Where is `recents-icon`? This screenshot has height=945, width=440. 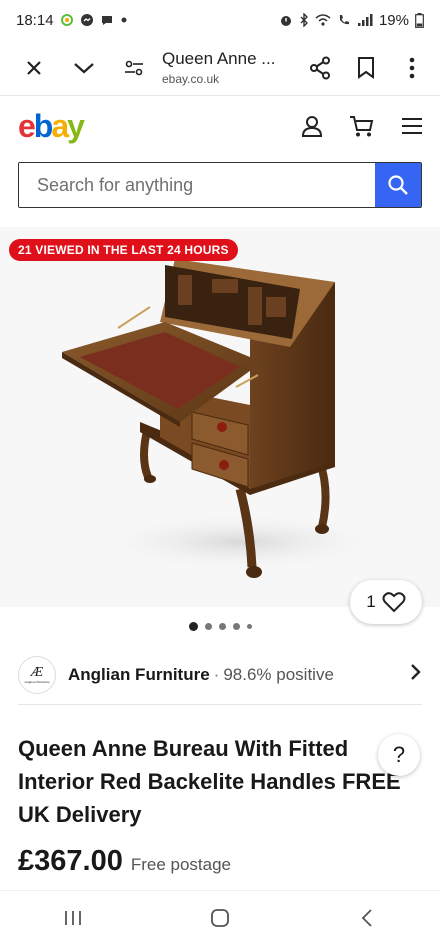
recents-icon is located at coordinates (73, 918).